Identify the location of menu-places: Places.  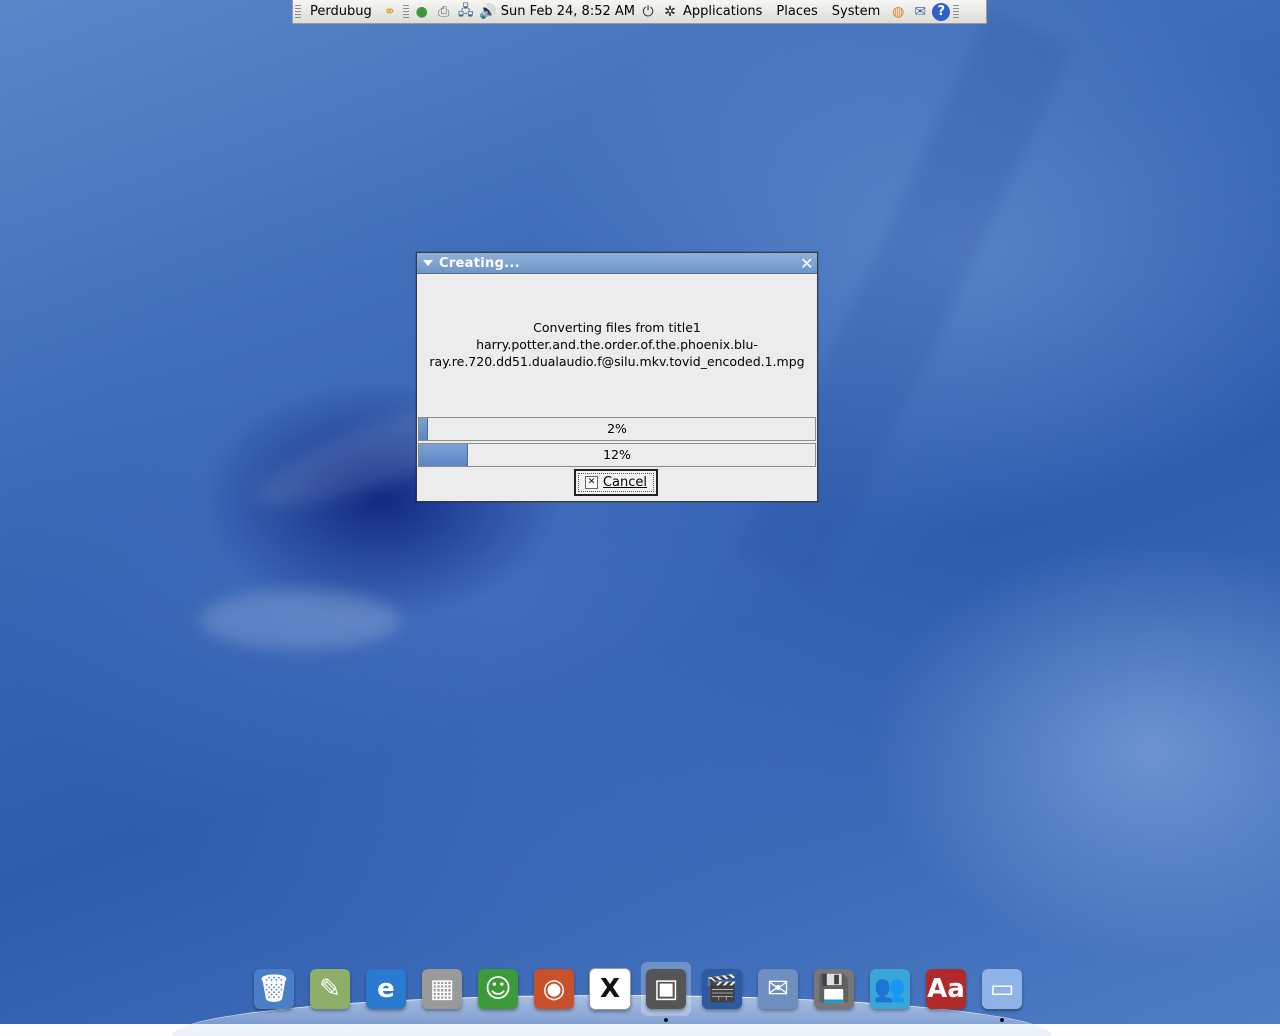
(796, 11).